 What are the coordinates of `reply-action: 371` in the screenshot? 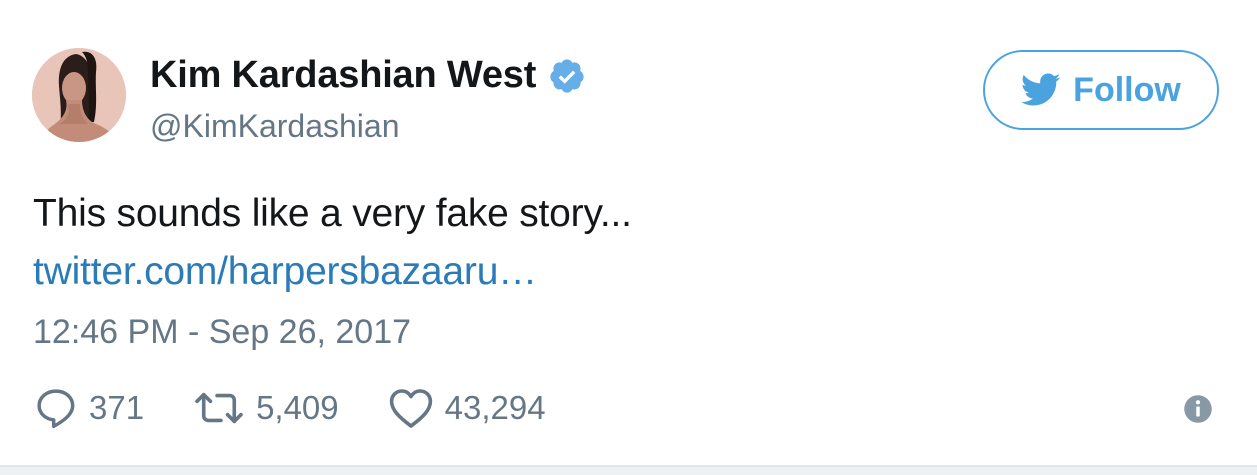 It's located at (88, 408).